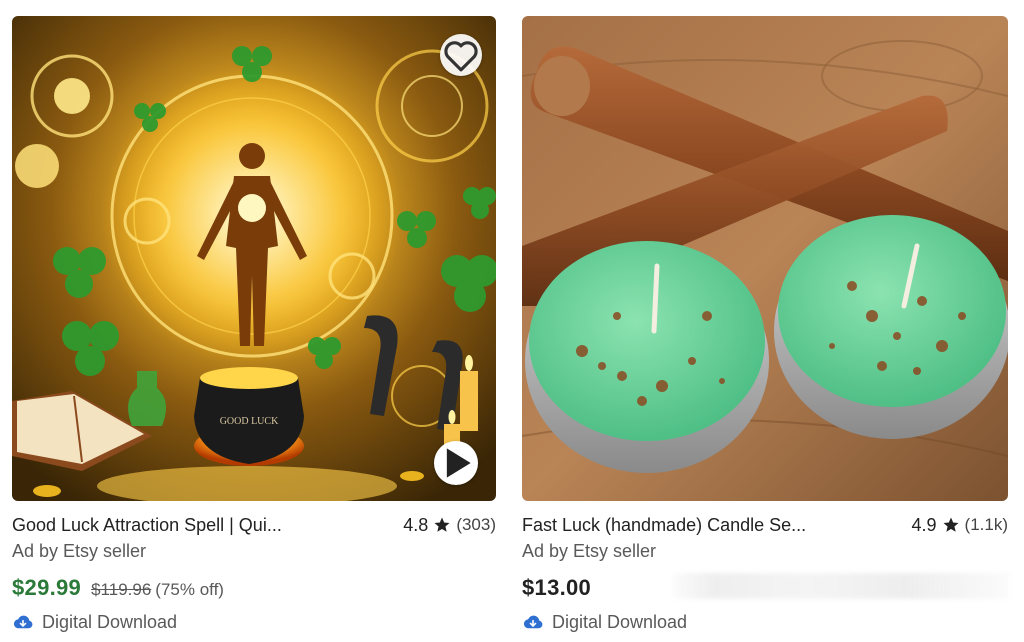  Describe the element at coordinates (249, 421) in the screenshot. I see `cauldron-text: GOOD LUCK` at that location.